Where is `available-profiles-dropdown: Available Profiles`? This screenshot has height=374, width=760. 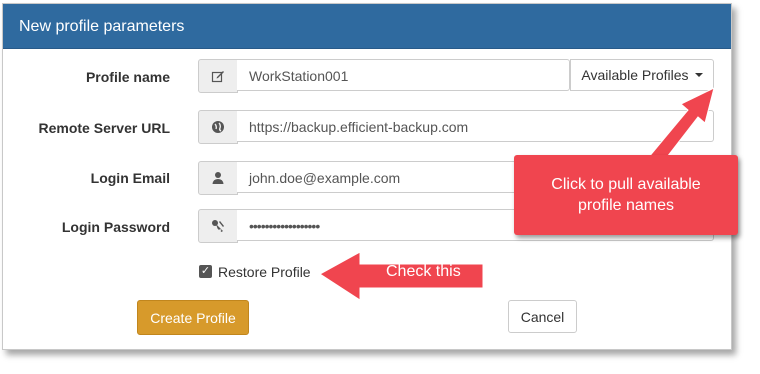 available-profiles-dropdown: Available Profiles is located at coordinates (642, 75).